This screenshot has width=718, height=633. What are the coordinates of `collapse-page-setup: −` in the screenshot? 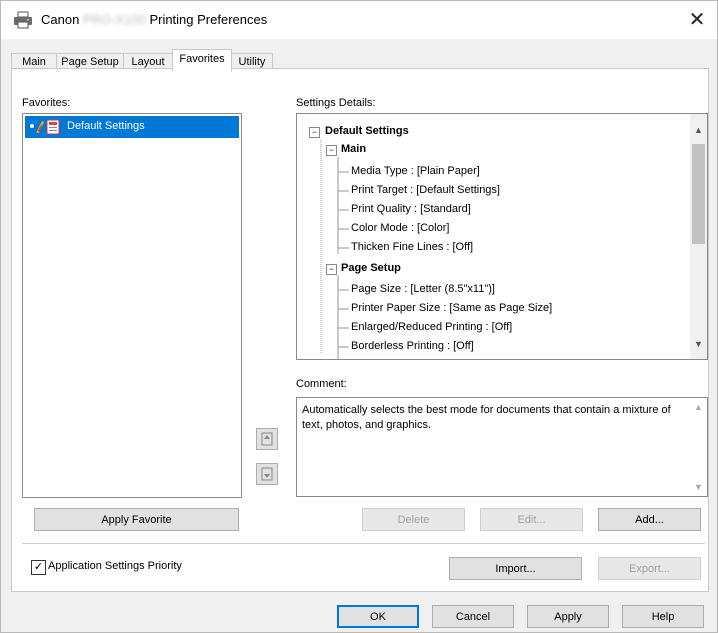 It's located at (331, 269).